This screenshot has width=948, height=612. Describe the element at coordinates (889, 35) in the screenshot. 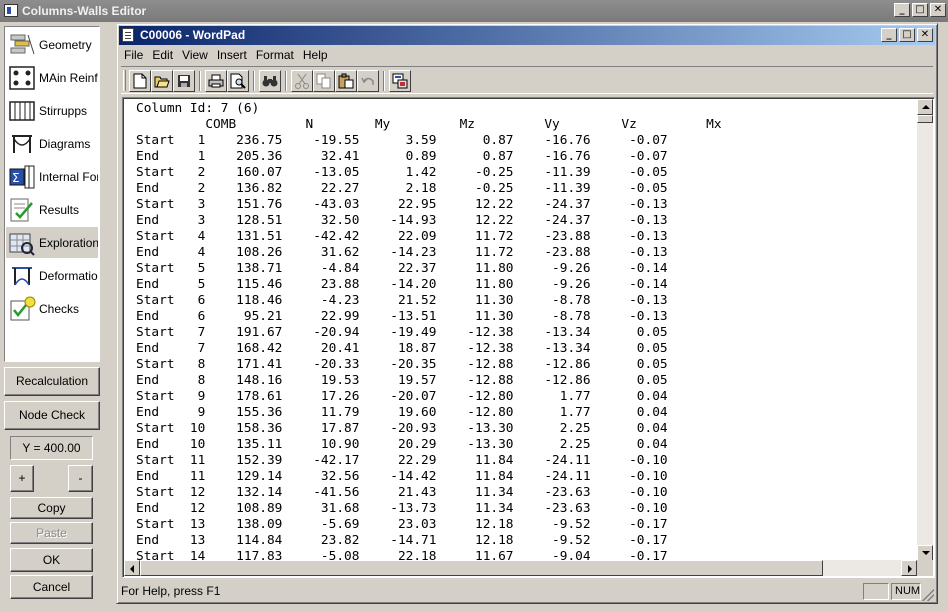

I see `wordpad-minimize-button: _` at that location.